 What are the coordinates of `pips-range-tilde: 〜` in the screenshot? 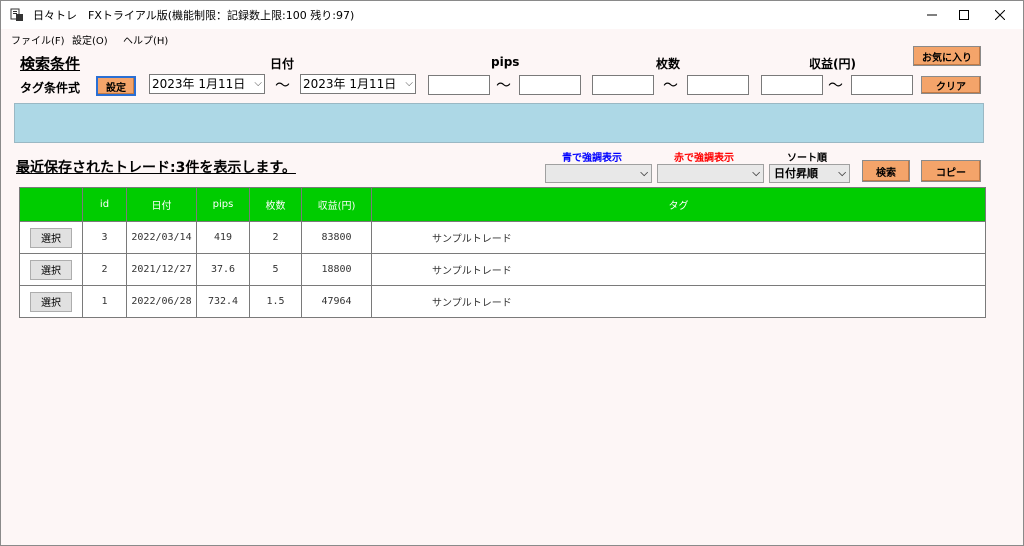 It's located at (504, 85).